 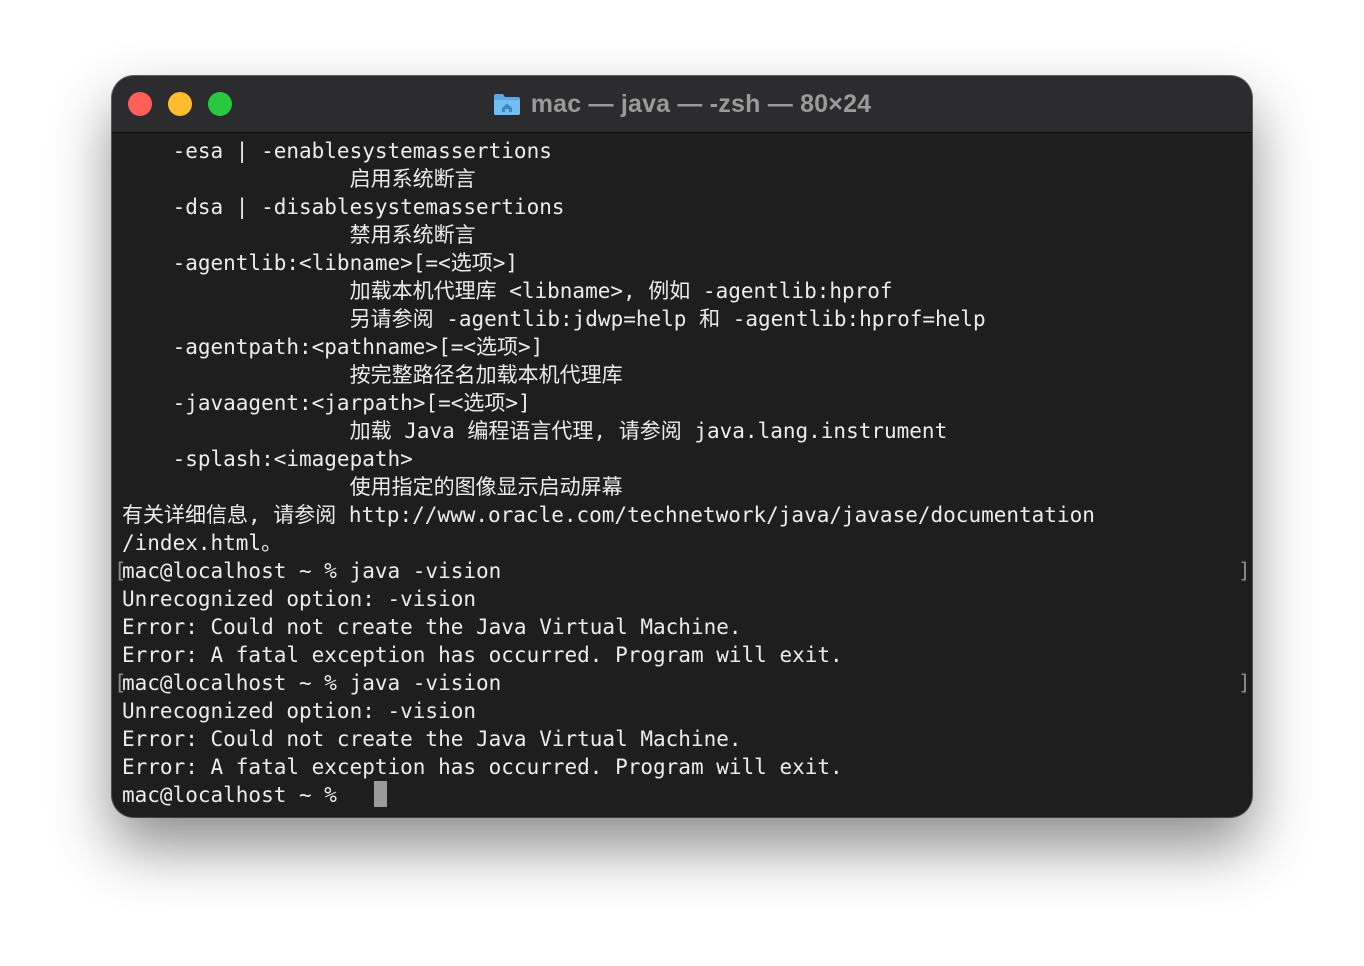 I want to click on window-title: mac — java — -zsh — 80×24, so click(x=701, y=103).